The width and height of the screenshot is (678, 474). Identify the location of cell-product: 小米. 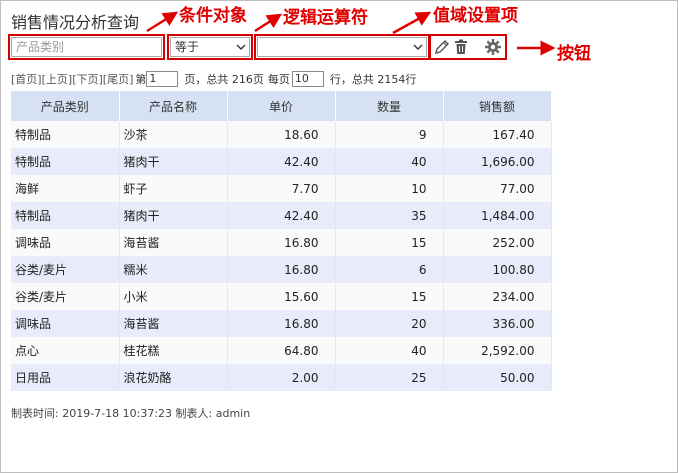
(173, 296).